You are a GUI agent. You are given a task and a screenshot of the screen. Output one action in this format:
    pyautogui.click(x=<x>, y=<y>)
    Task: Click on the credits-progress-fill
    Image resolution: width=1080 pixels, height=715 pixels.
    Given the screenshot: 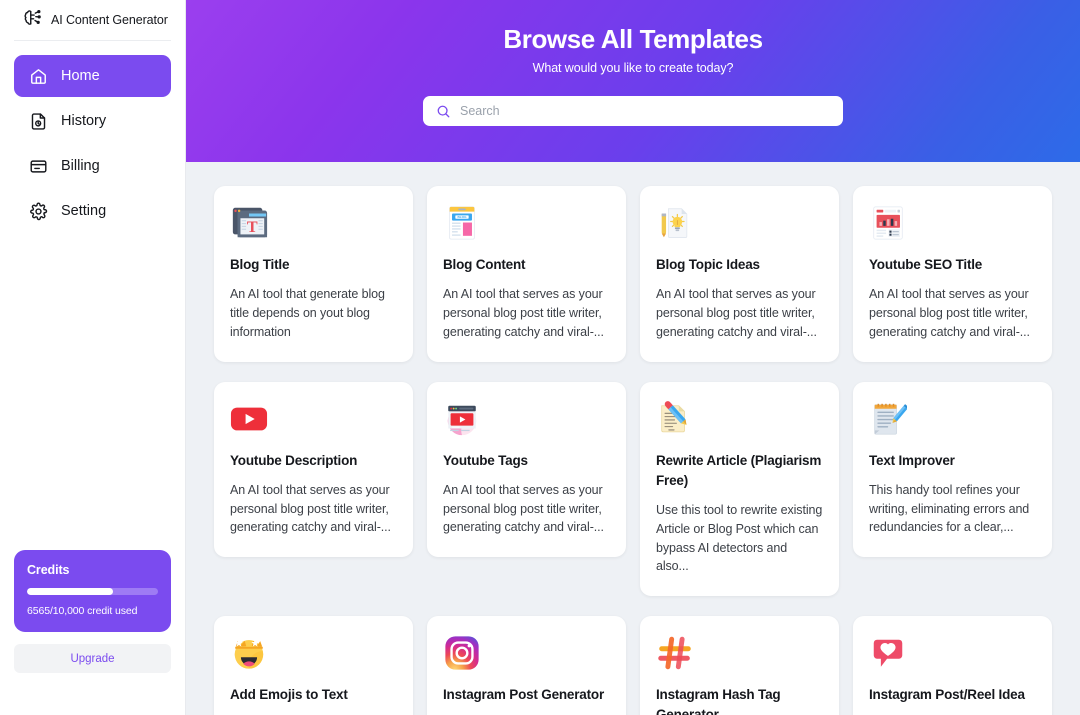 What is the action you would take?
    pyautogui.click(x=70, y=591)
    